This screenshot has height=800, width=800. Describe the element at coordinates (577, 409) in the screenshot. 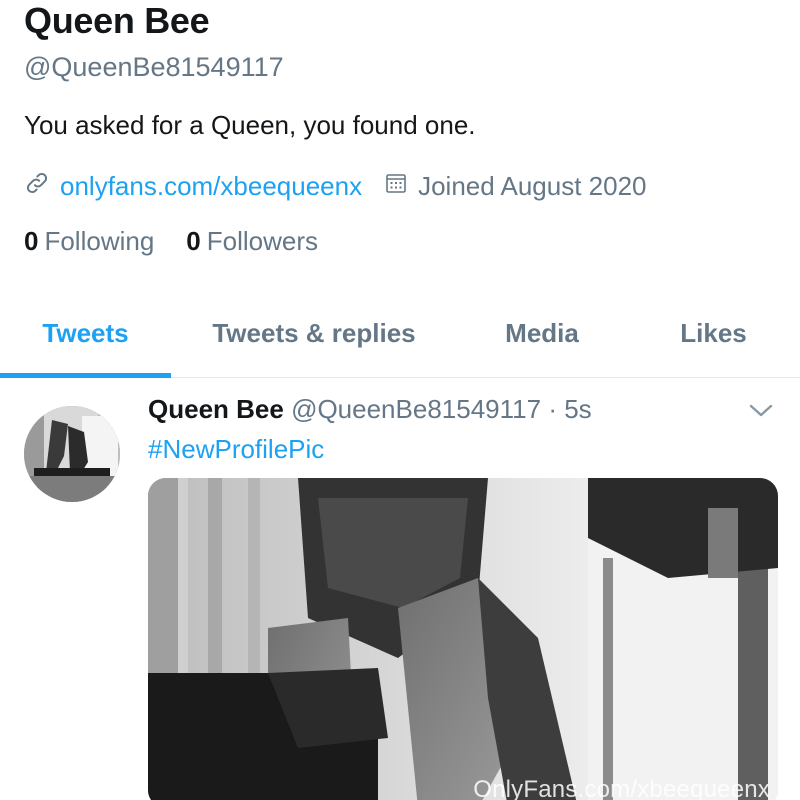

I see `tweet-timestamp: 5s` at that location.